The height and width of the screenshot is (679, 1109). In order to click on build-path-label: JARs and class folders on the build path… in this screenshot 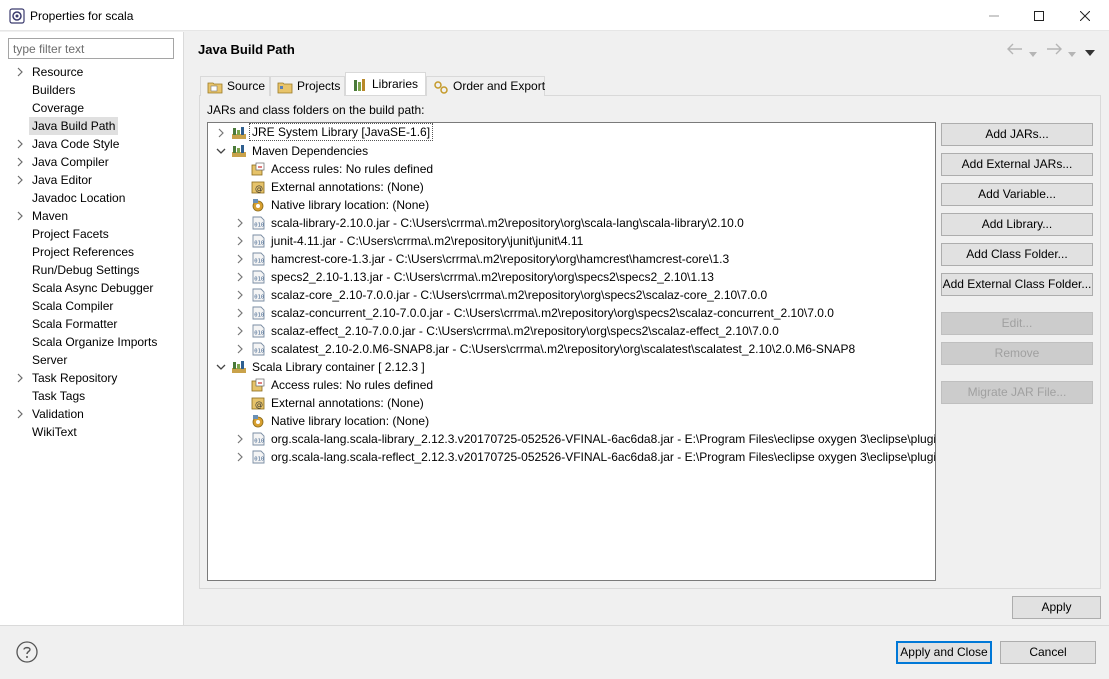, I will do `click(316, 110)`.